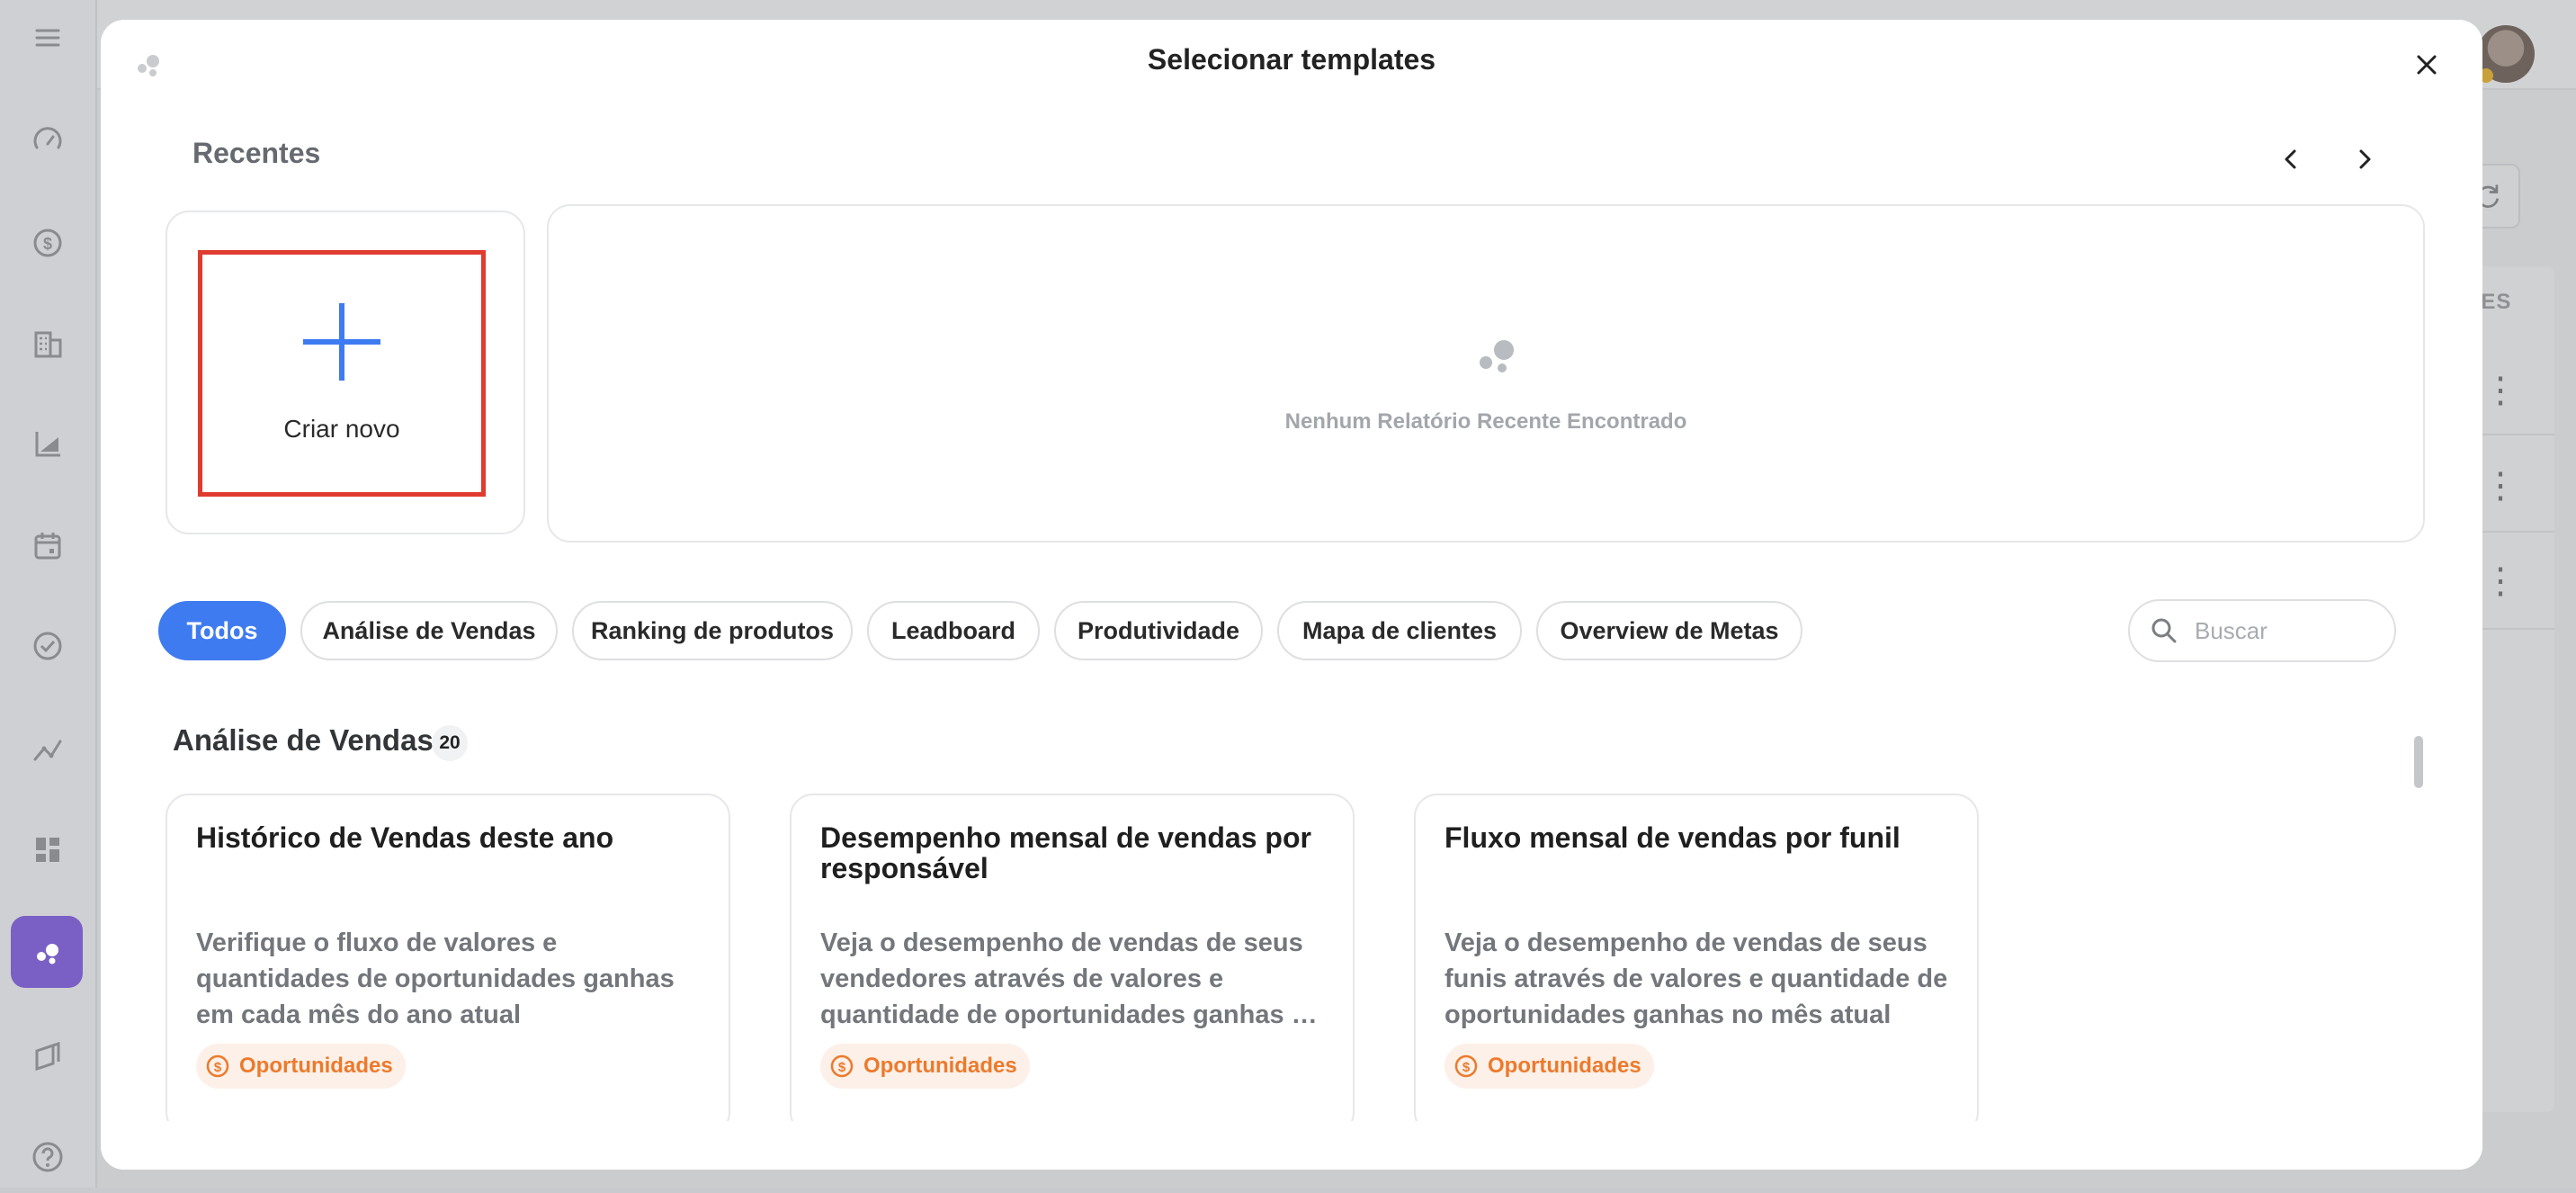 The height and width of the screenshot is (1193, 2576). What do you see at coordinates (1669, 630) in the screenshot?
I see `filter-chip-overview-de-metas: Overview de Metas` at bounding box center [1669, 630].